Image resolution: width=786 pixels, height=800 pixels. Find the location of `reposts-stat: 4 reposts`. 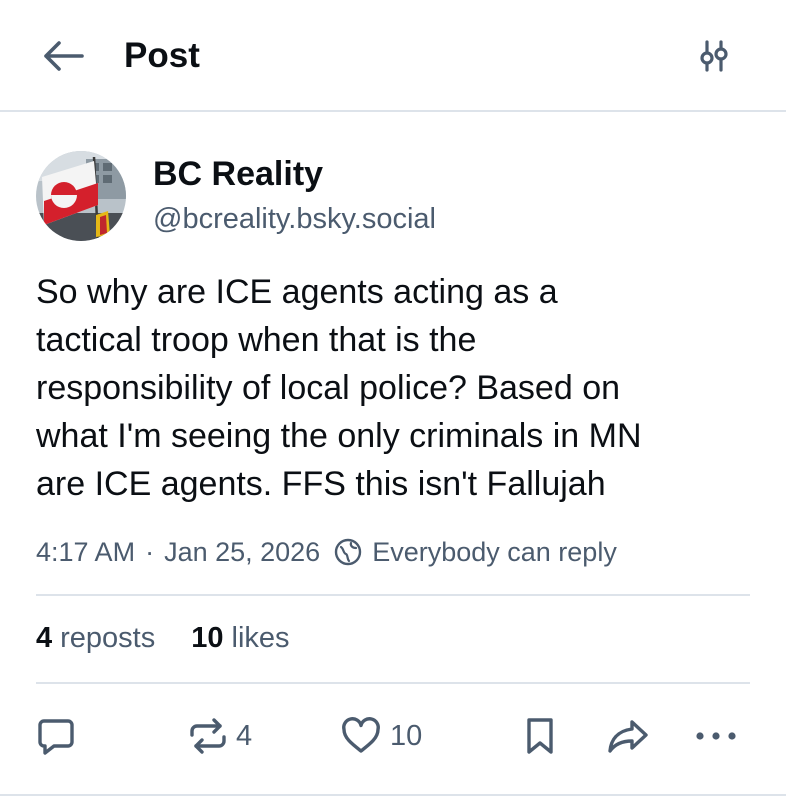

reposts-stat: 4 reposts is located at coordinates (95, 638).